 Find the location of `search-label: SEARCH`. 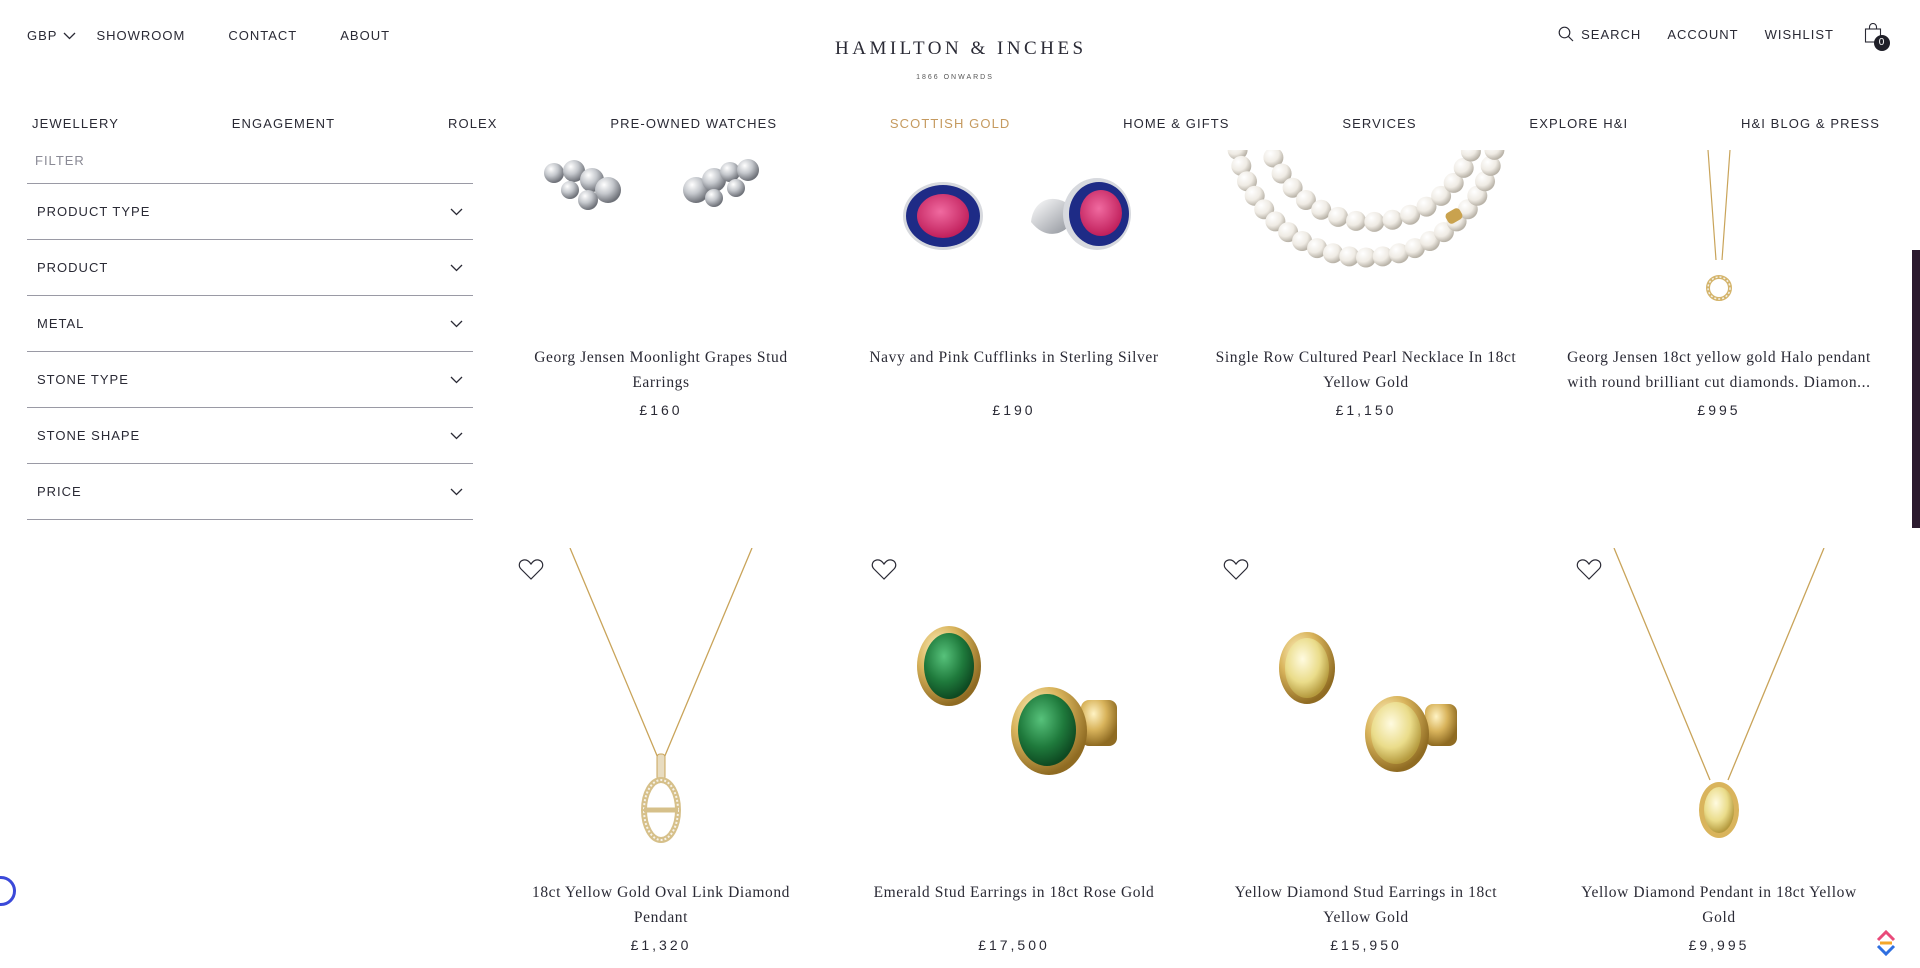

search-label: SEARCH is located at coordinates (1611, 34).